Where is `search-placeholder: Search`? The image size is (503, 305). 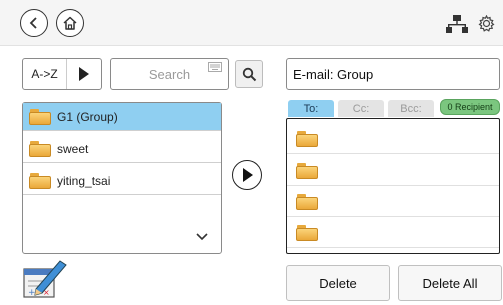
search-placeholder: Search is located at coordinates (169, 74).